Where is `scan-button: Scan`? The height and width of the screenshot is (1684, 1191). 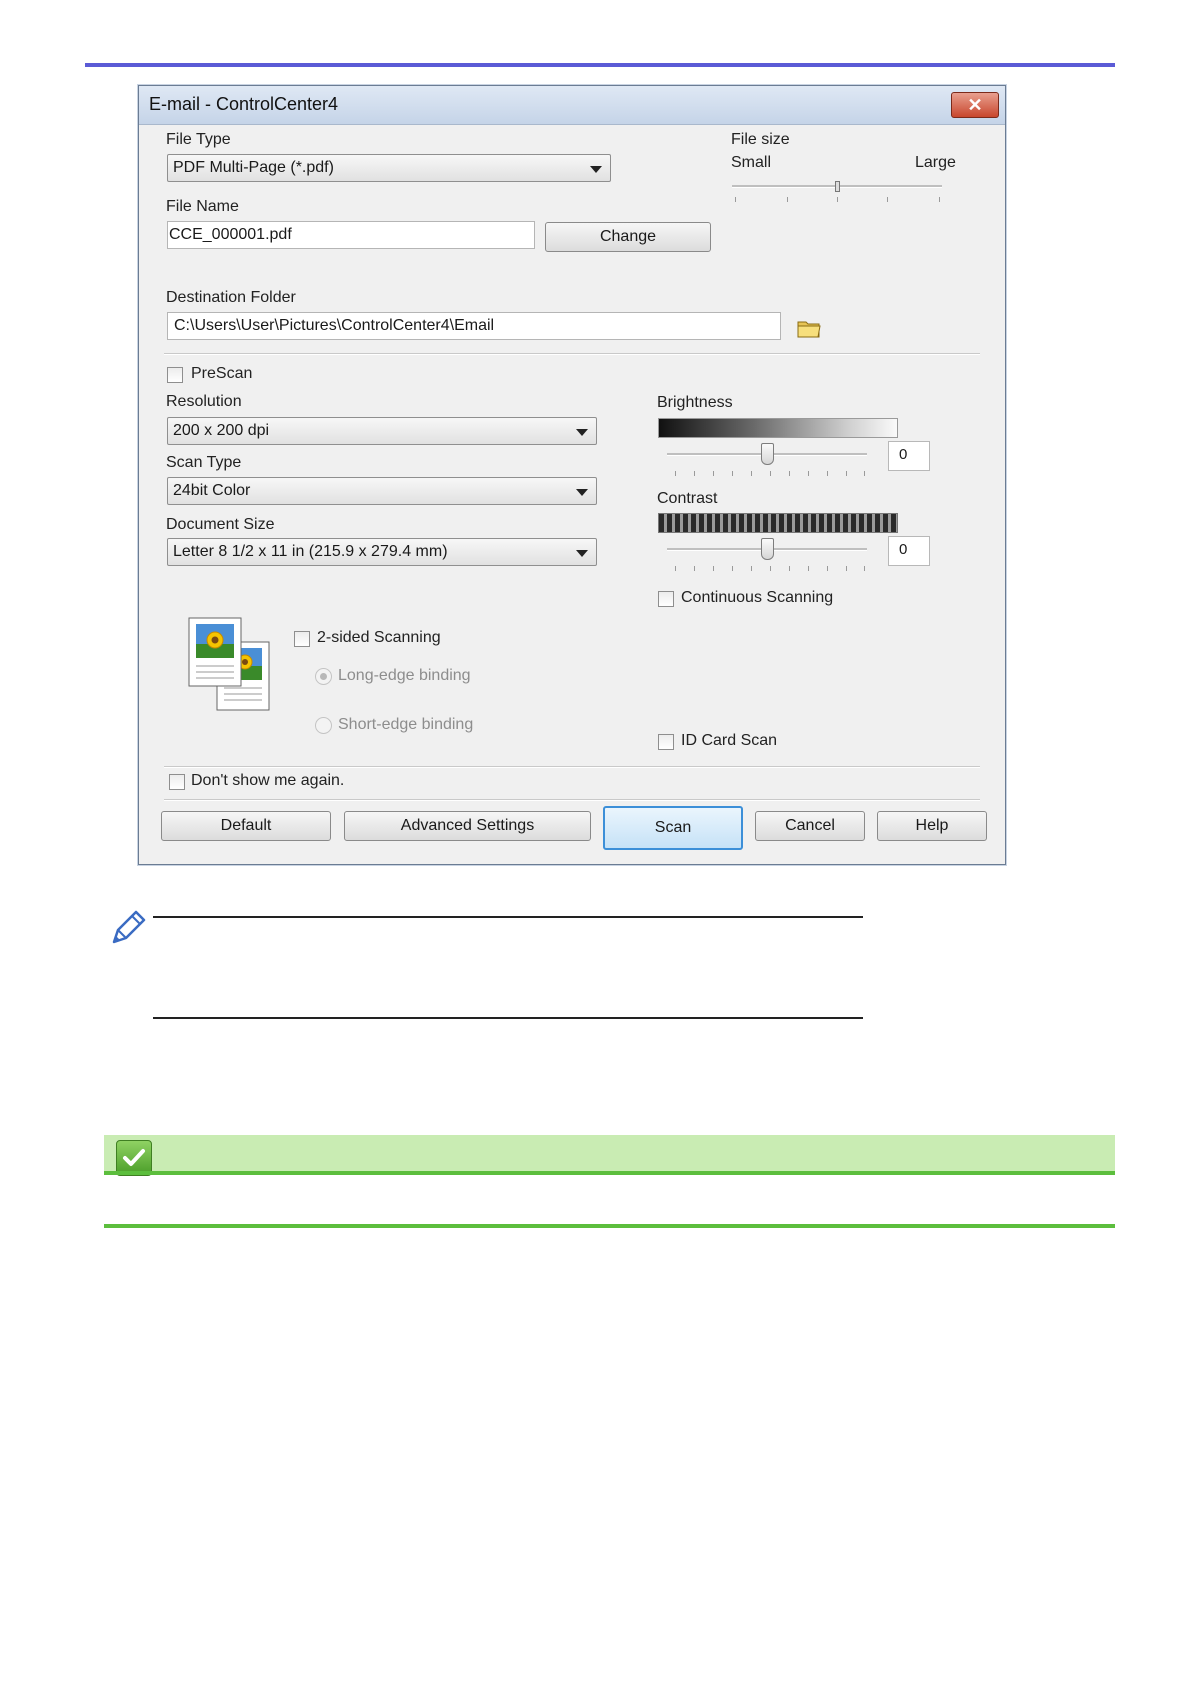 scan-button: Scan is located at coordinates (673, 828).